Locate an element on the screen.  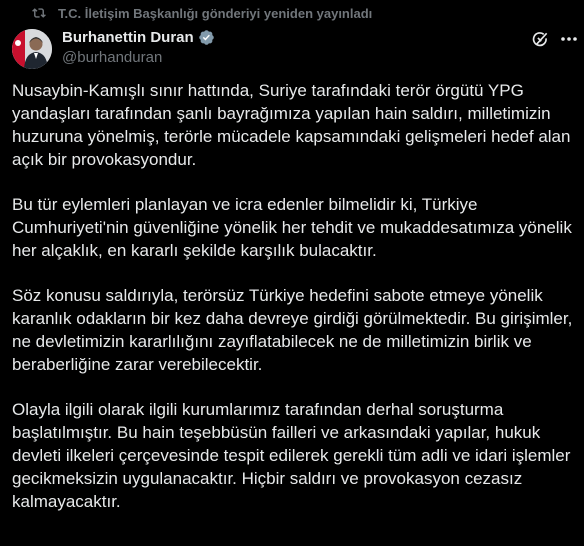
verified-badge-icon is located at coordinates (206, 37).